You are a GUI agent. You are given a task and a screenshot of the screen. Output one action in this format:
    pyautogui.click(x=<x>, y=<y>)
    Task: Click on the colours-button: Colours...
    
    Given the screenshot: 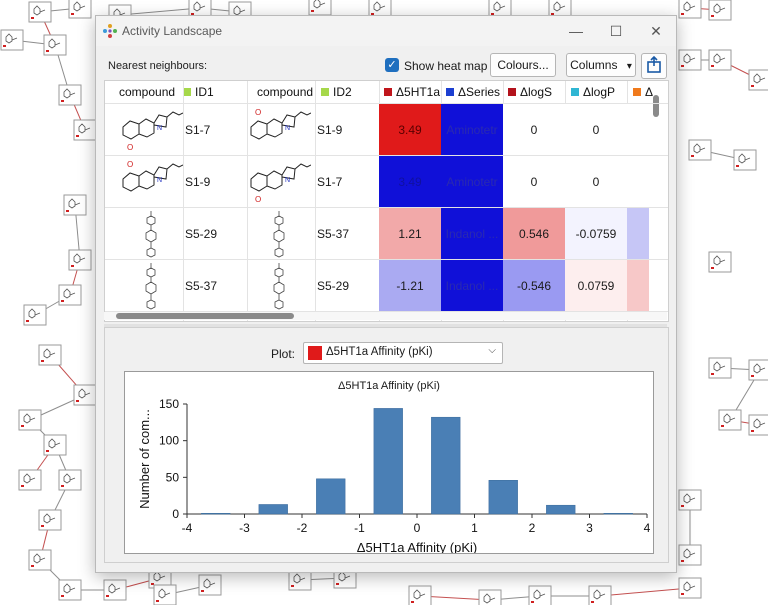 What is the action you would take?
    pyautogui.click(x=523, y=65)
    